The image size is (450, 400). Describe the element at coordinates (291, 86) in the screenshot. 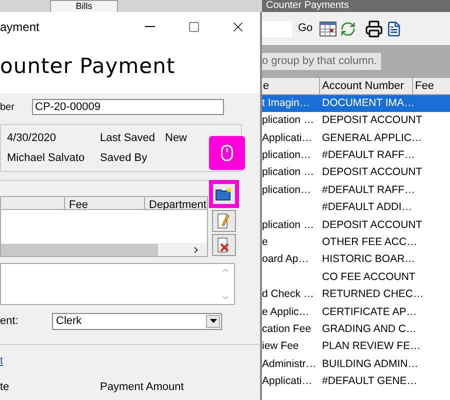

I see `column-header: e` at that location.